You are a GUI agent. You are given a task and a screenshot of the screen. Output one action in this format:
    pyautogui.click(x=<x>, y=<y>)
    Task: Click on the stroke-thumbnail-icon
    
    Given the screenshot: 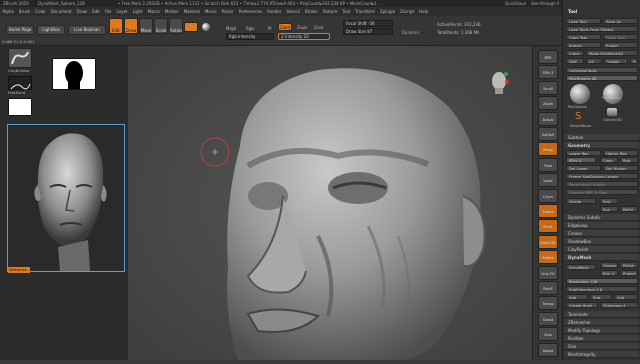 What is the action you would take?
    pyautogui.click(x=20, y=83)
    